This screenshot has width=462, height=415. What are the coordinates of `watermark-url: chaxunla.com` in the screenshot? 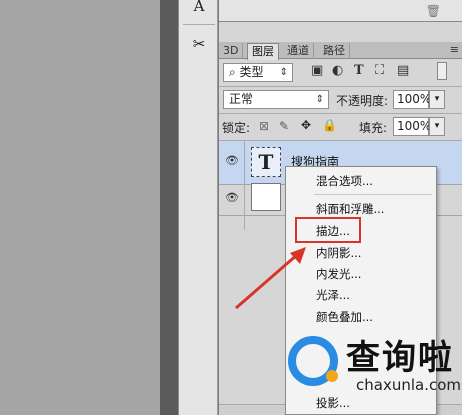 It's located at (408, 385).